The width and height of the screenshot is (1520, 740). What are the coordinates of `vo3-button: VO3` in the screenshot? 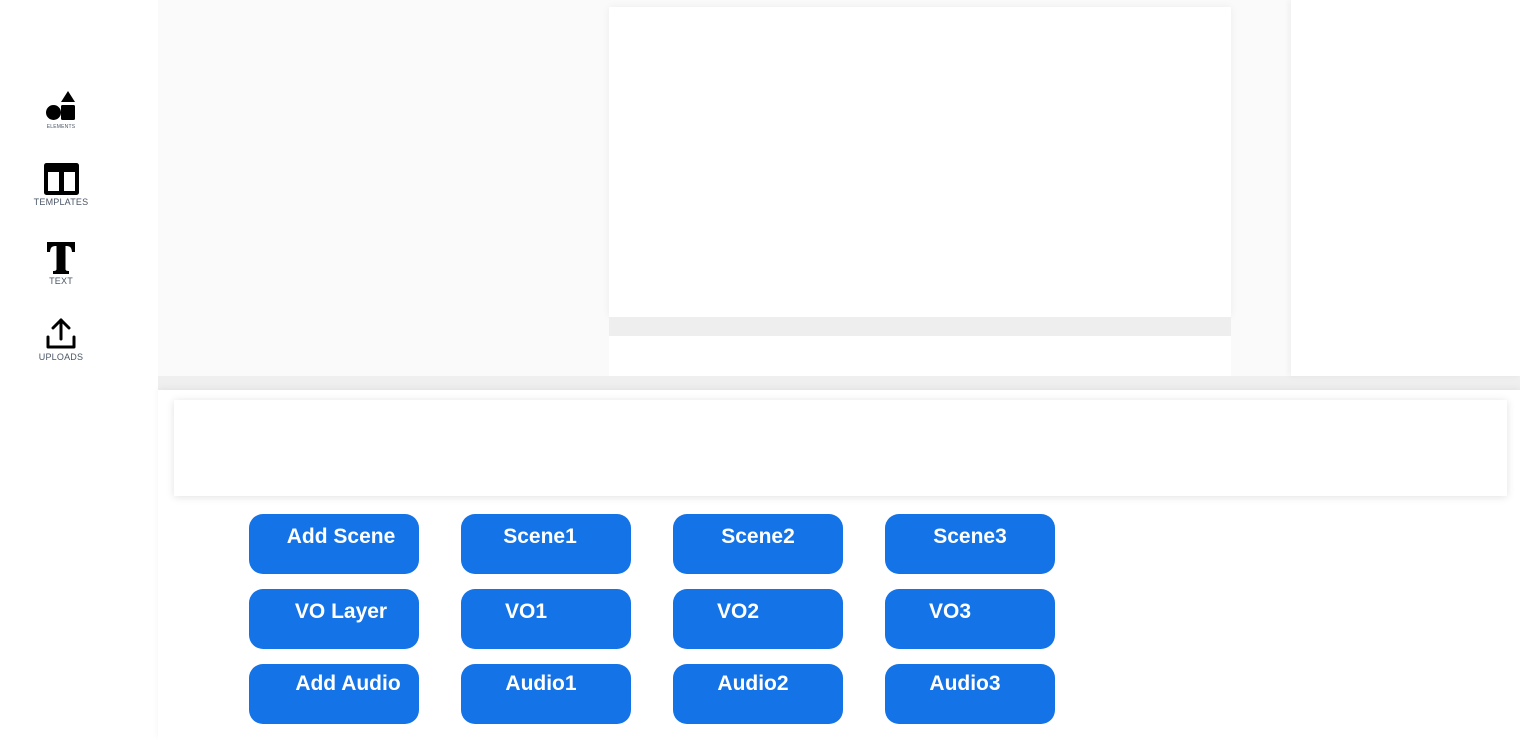 It's located at (970, 619).